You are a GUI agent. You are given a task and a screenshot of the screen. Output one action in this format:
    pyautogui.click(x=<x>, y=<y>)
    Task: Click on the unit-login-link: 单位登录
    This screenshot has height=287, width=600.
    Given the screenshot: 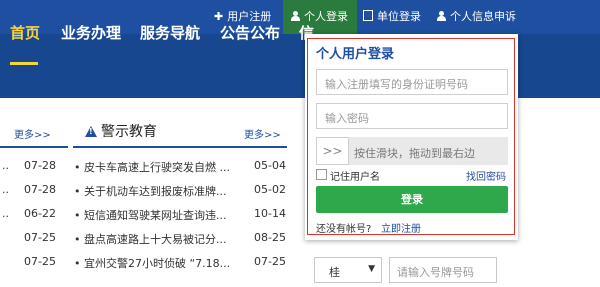 What is the action you would take?
    pyautogui.click(x=392, y=17)
    